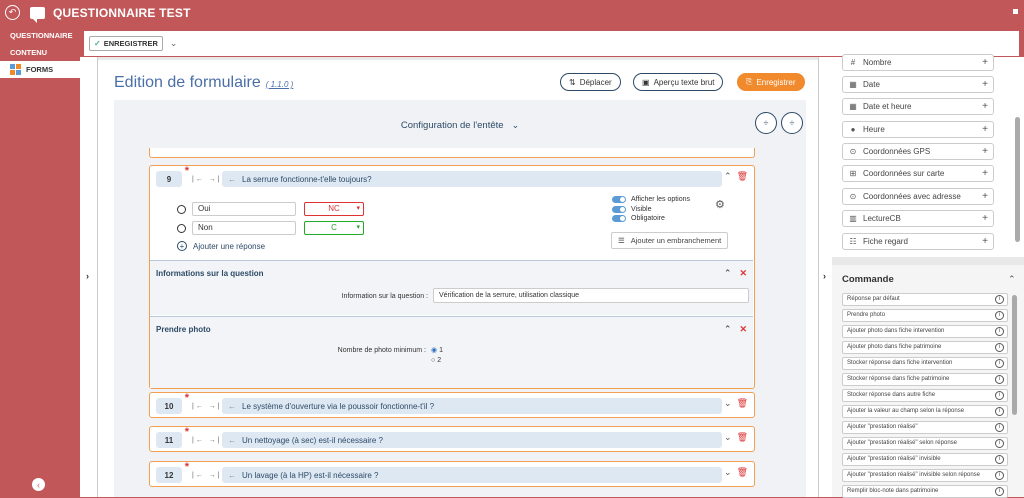 The width and height of the screenshot is (1024, 498). I want to click on window-control-icon, so click(1015, 11).